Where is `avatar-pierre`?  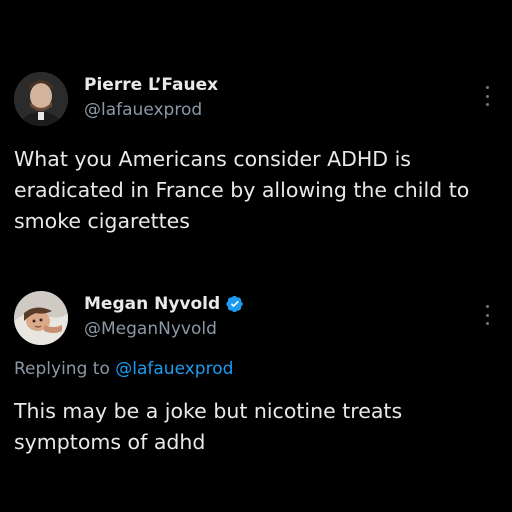
avatar-pierre is located at coordinates (41, 99).